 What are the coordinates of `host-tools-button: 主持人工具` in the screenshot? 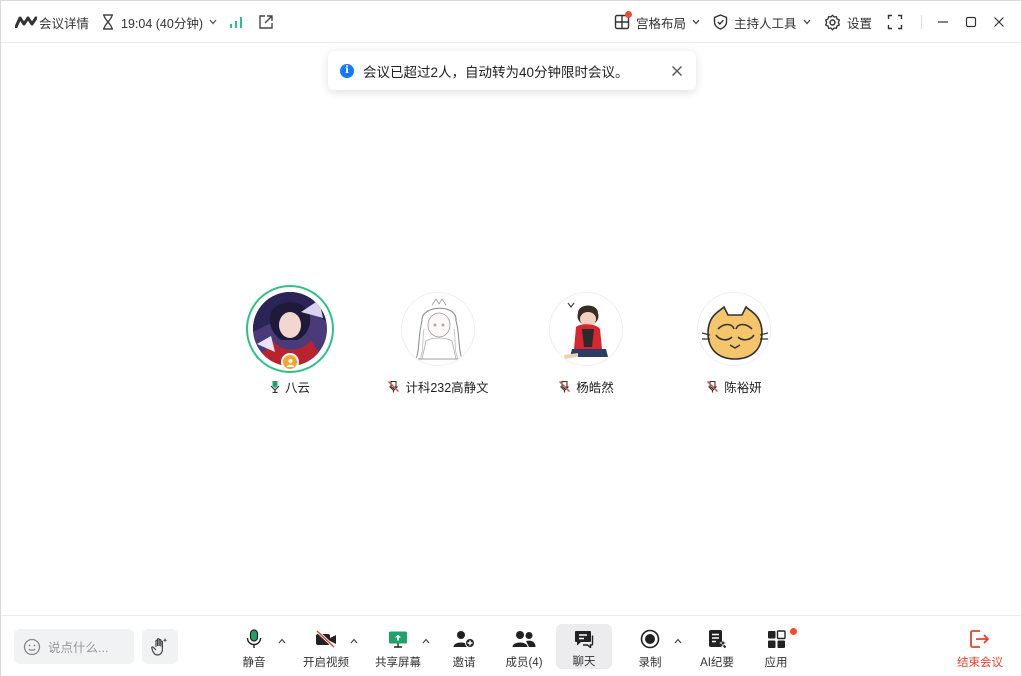 It's located at (762, 22).